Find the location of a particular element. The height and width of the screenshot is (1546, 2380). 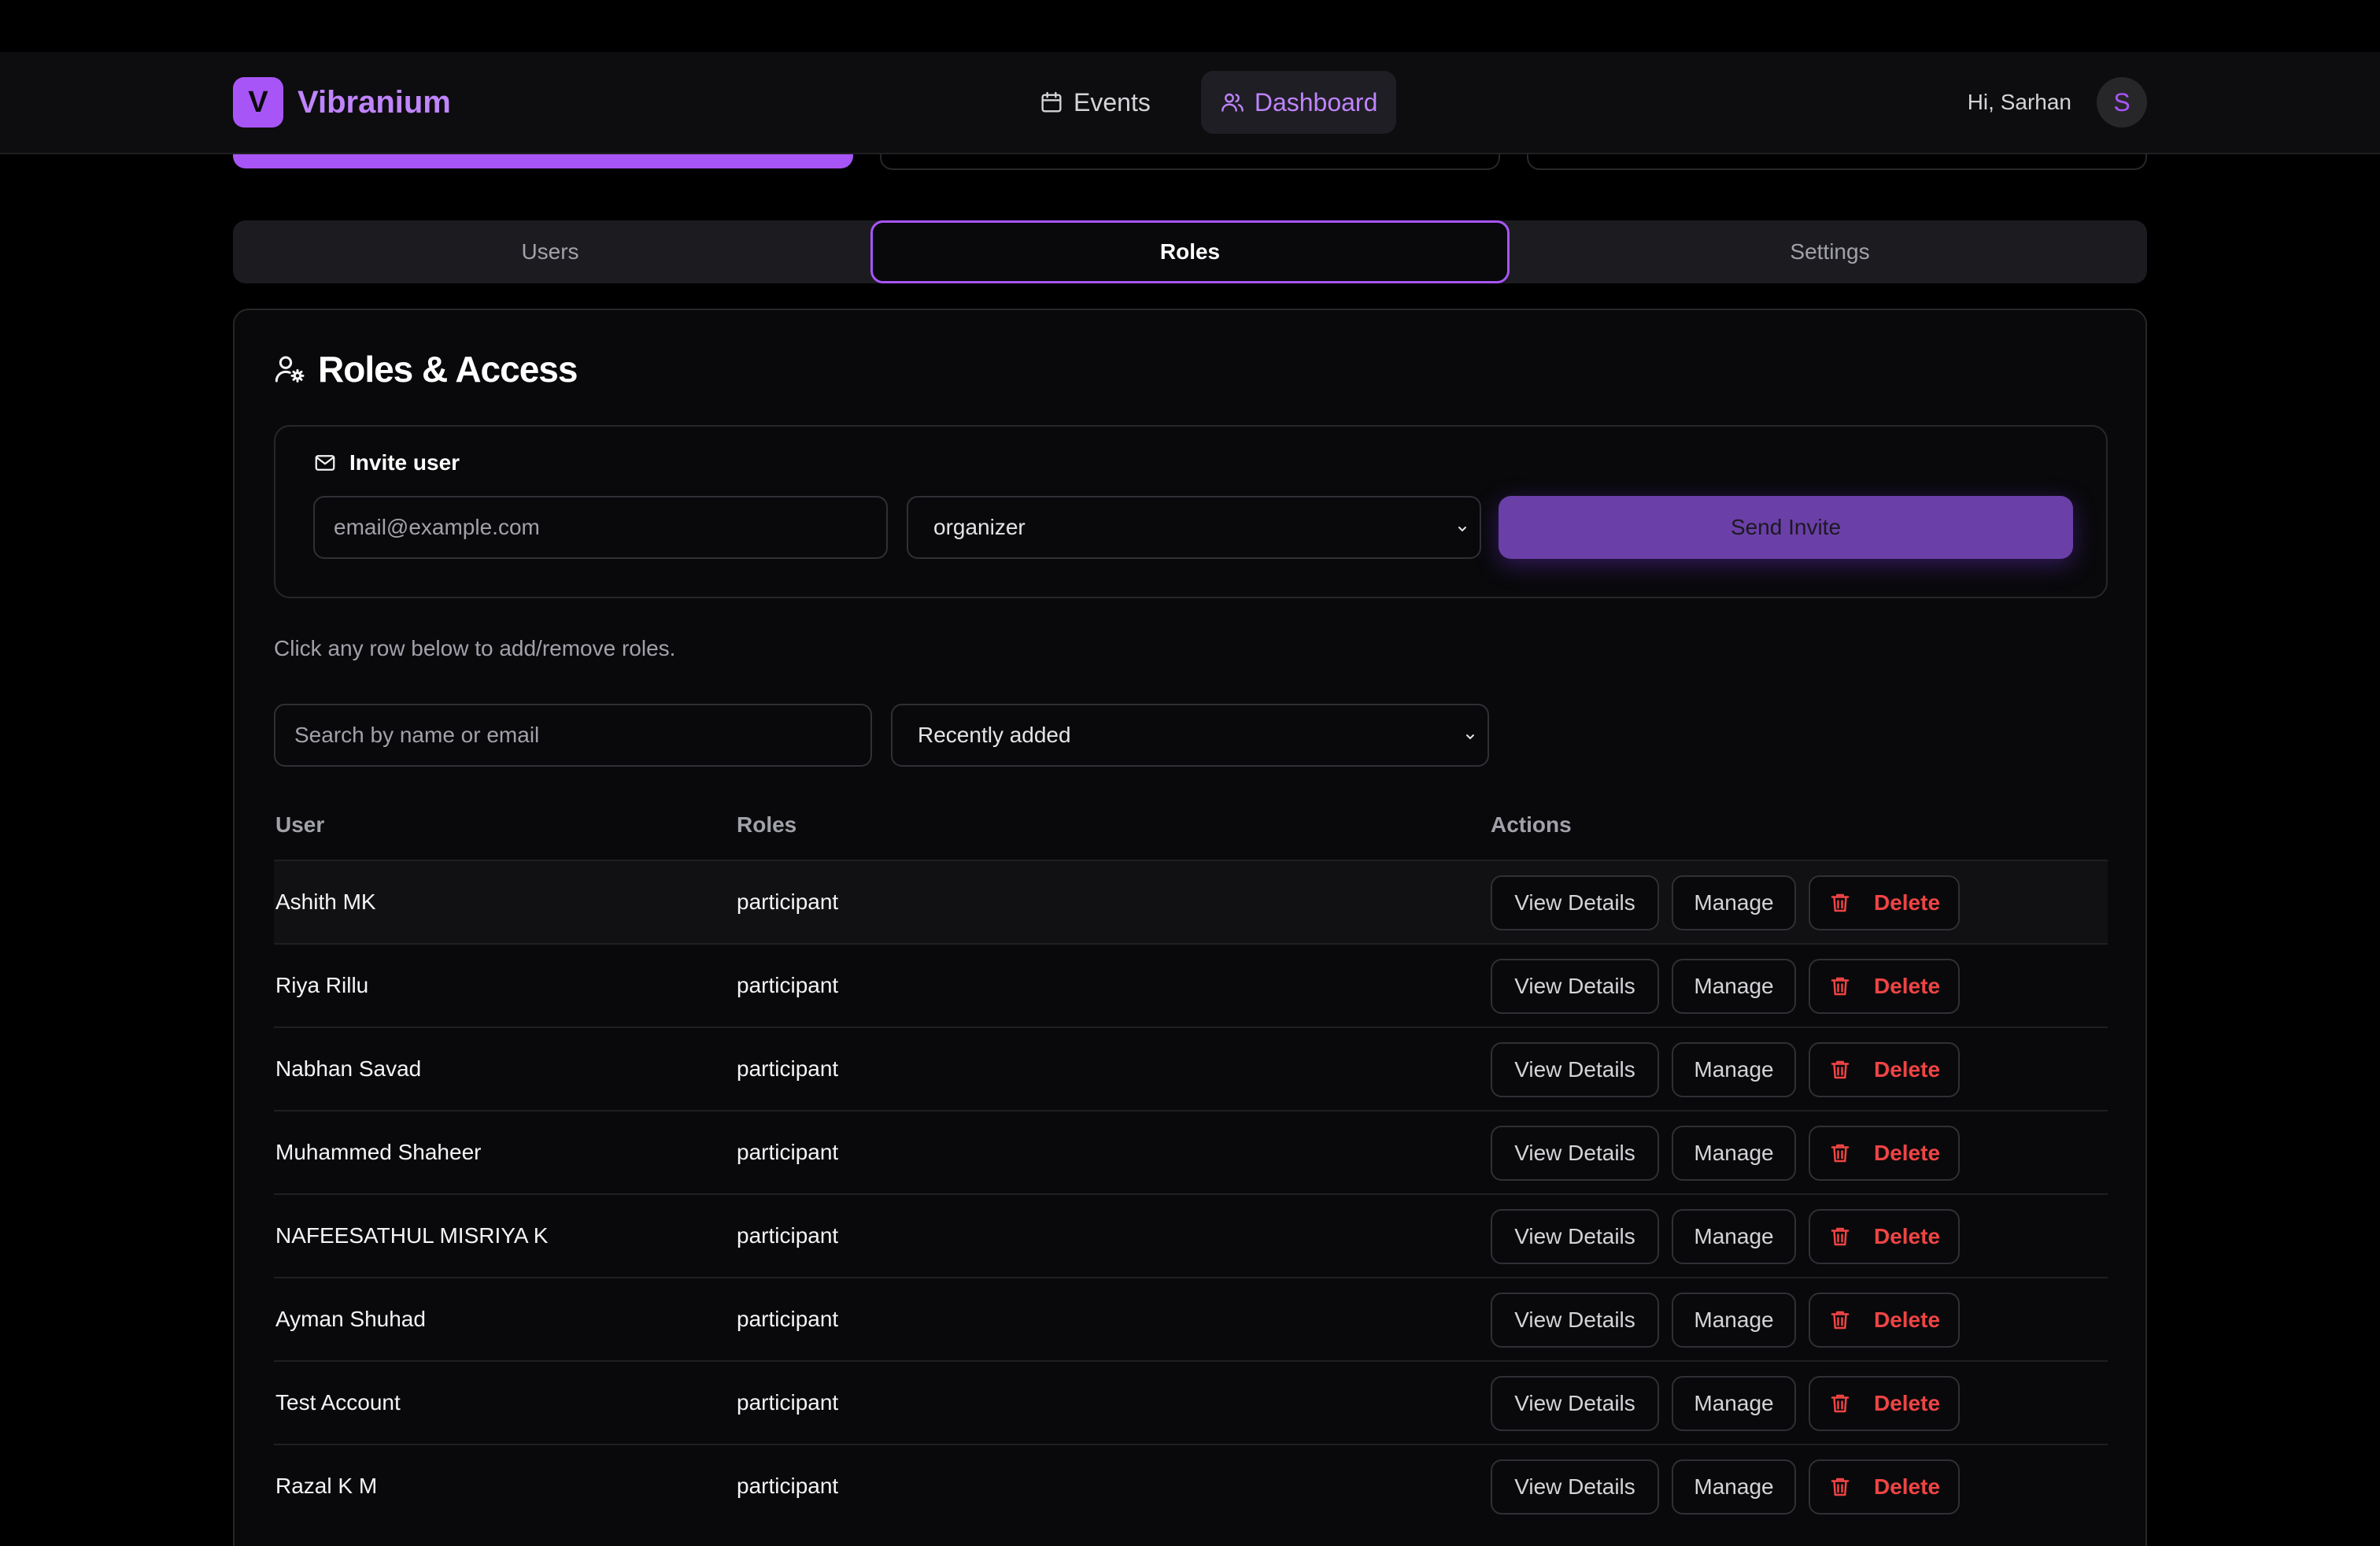

nav-item-dashboard: Dashboard is located at coordinates (1298, 103).